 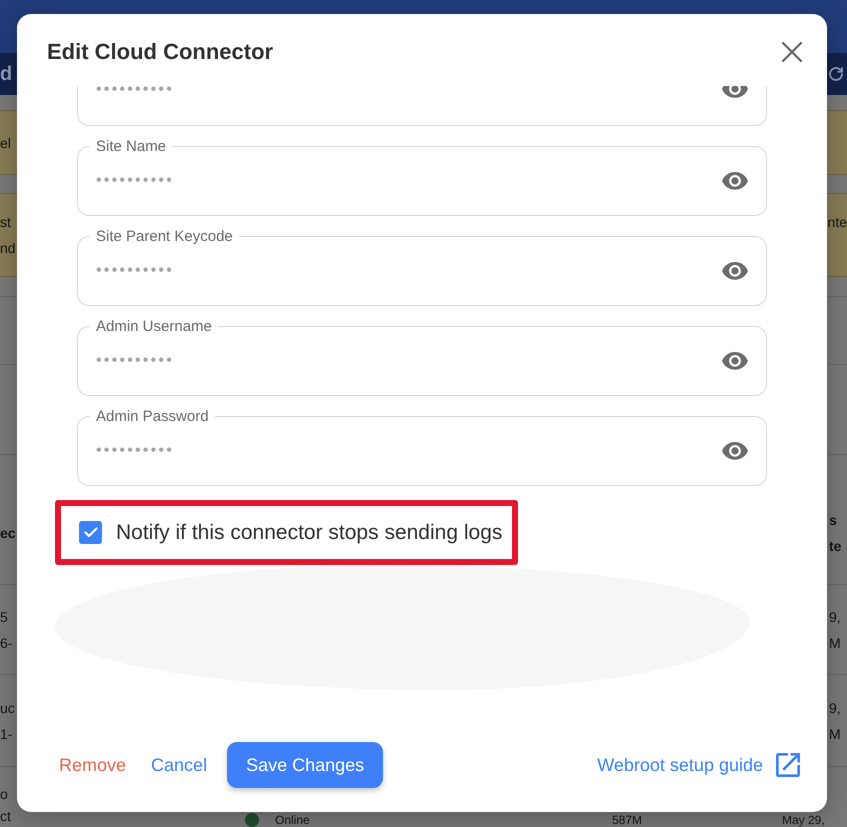 What do you see at coordinates (164, 236) in the screenshot?
I see `field-label: Site Parent Keycode` at bounding box center [164, 236].